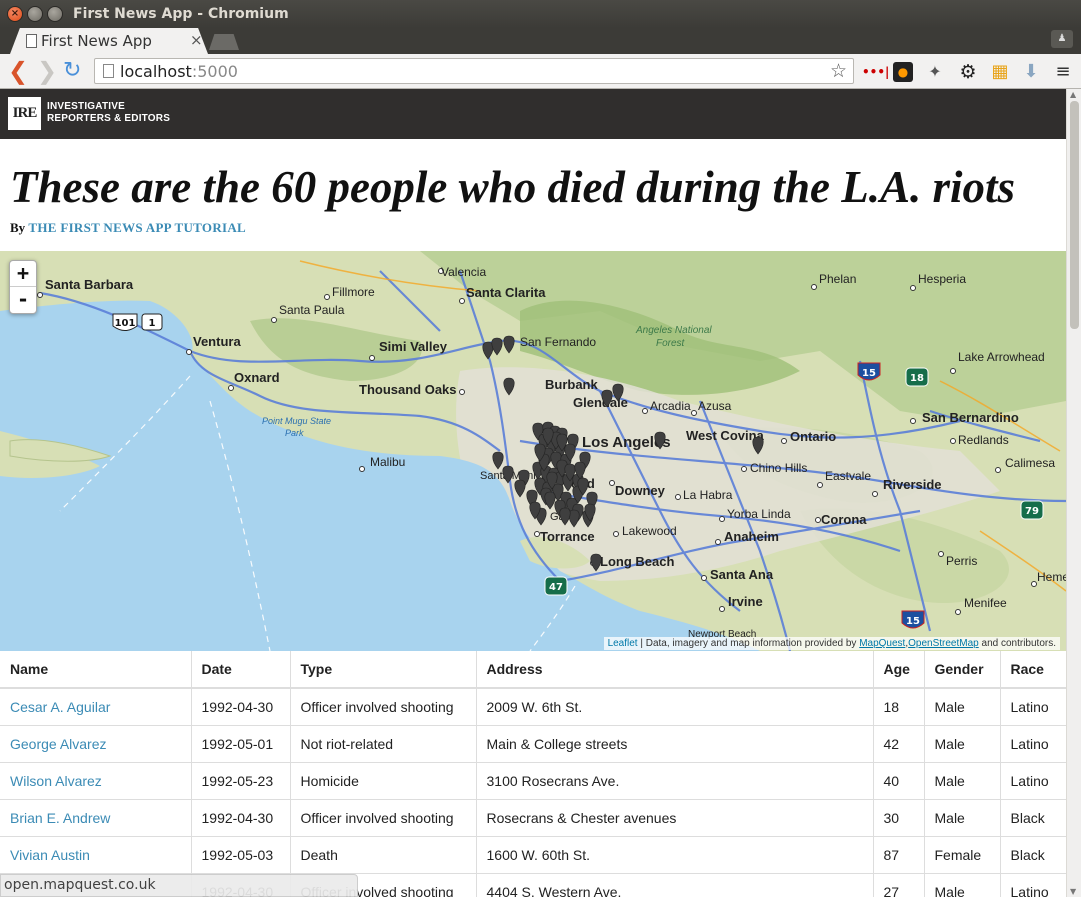 The image size is (1081, 897). What do you see at coordinates (673, 330) in the screenshot?
I see `park-label: Angeles National` at bounding box center [673, 330].